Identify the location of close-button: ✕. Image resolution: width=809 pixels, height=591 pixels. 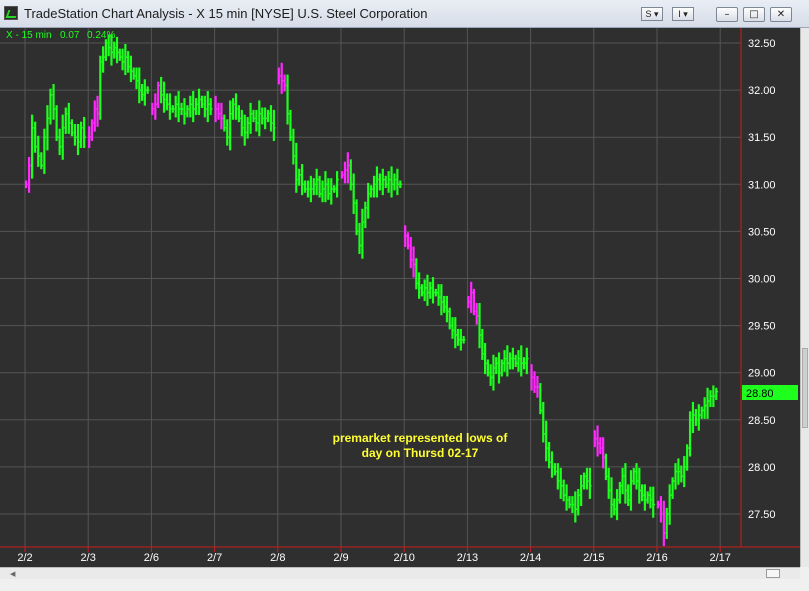
(781, 14).